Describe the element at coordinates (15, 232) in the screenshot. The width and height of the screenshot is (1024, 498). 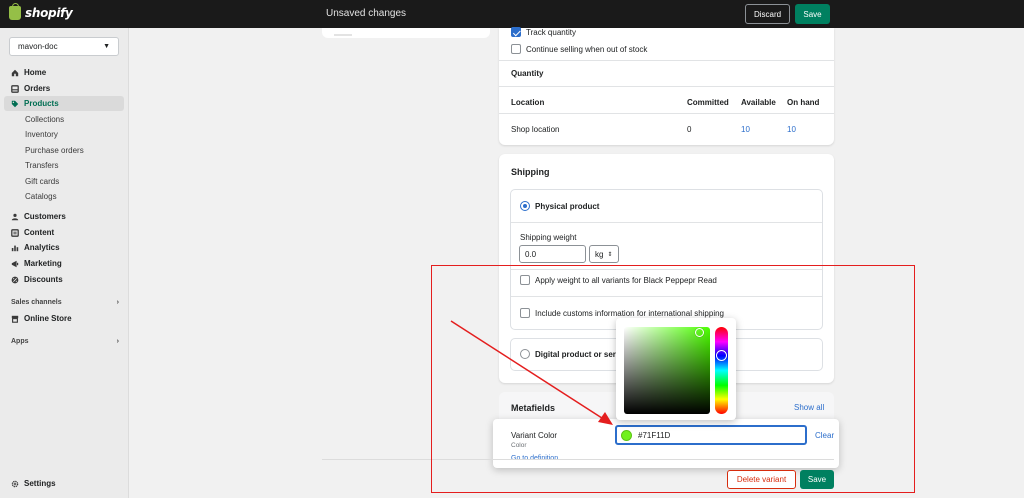
I see `content-icon` at that location.